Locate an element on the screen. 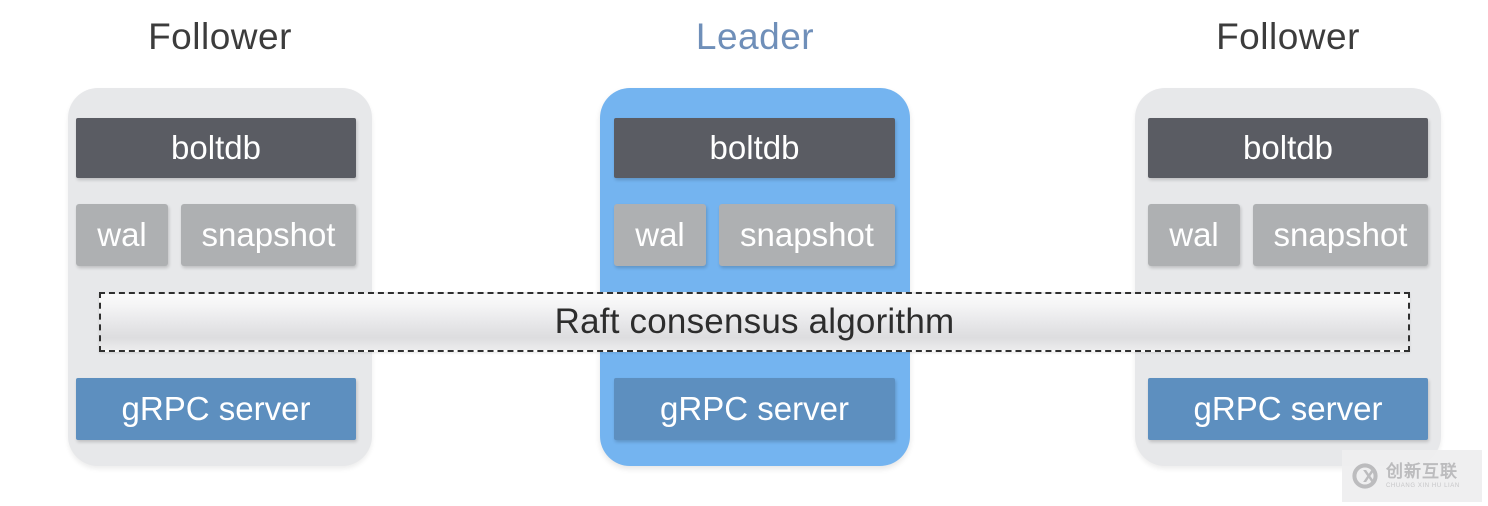 The image size is (1488, 506). watermark: 创新互联 CHUANG XIN HU LIAN is located at coordinates (1412, 476).